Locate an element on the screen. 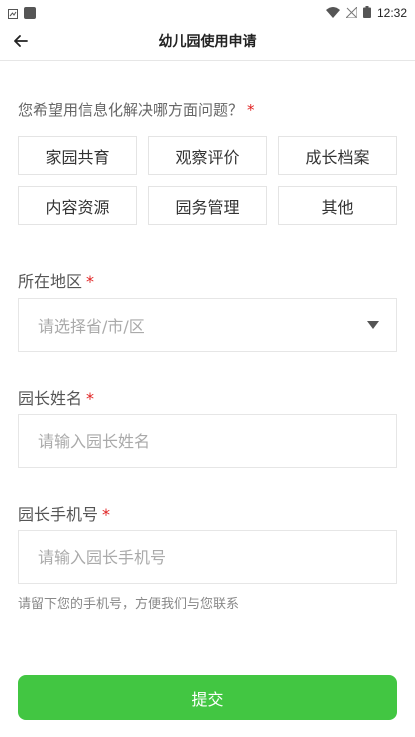 The height and width of the screenshot is (737, 415). submit-button: 提交 is located at coordinates (207, 697).